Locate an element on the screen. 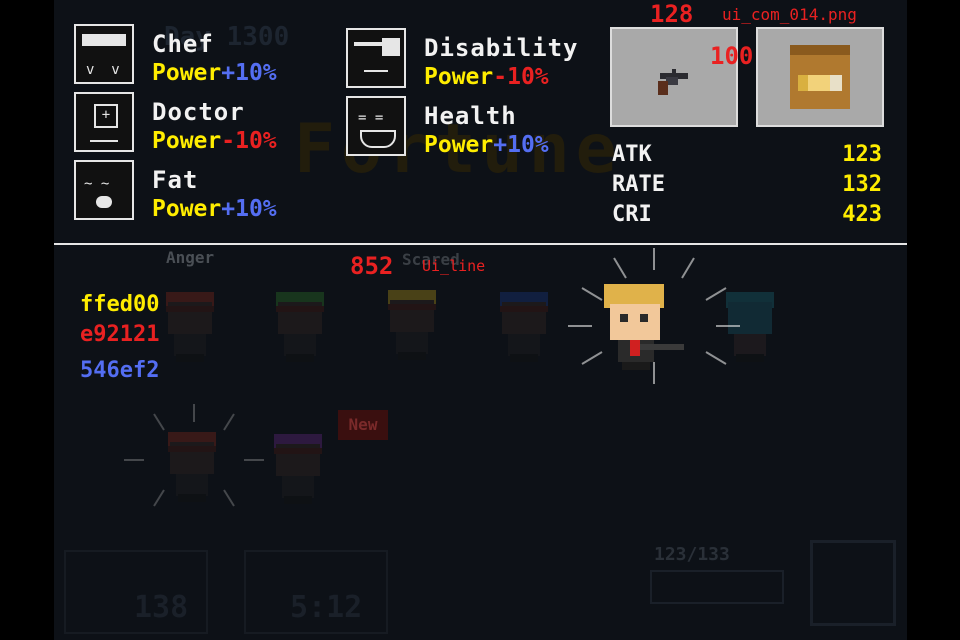 The image size is (960, 640). top-counter: 128 is located at coordinates (672, 14).